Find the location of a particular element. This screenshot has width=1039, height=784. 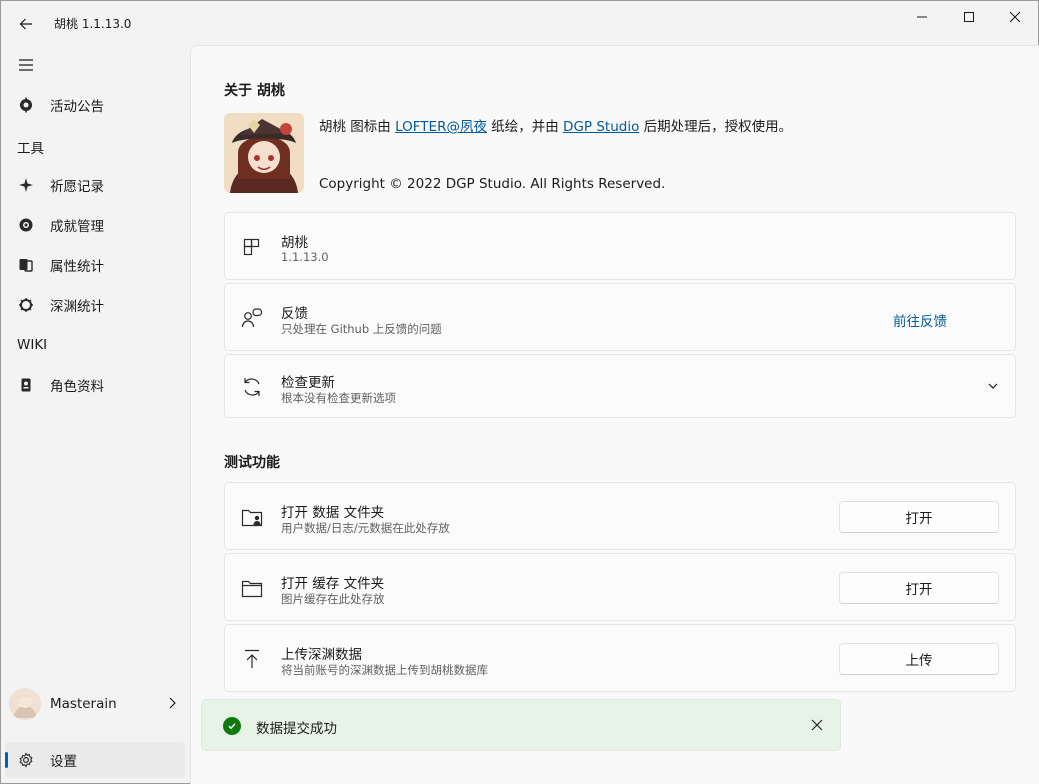

menu-toggle-button is located at coordinates (26, 65).